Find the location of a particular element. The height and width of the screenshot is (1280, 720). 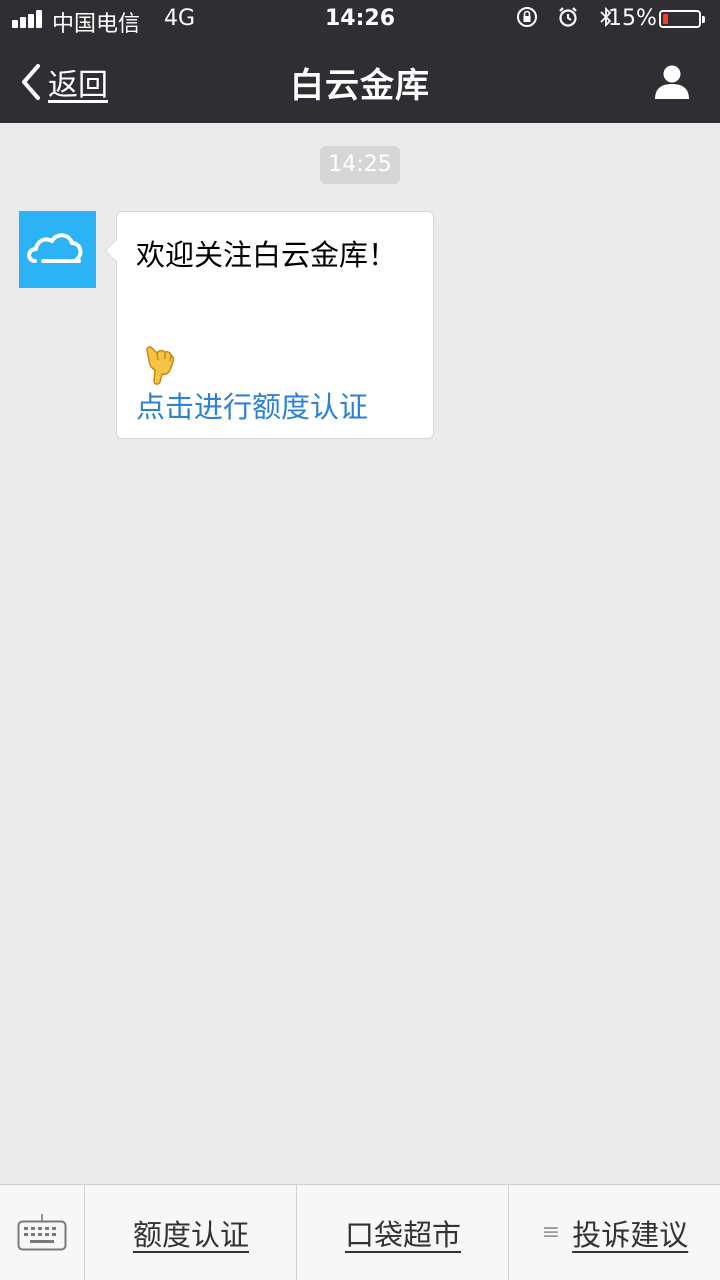

message-bubble: 欢迎关注白云金库！ 点击进行额度认证 is located at coordinates (269, 325).